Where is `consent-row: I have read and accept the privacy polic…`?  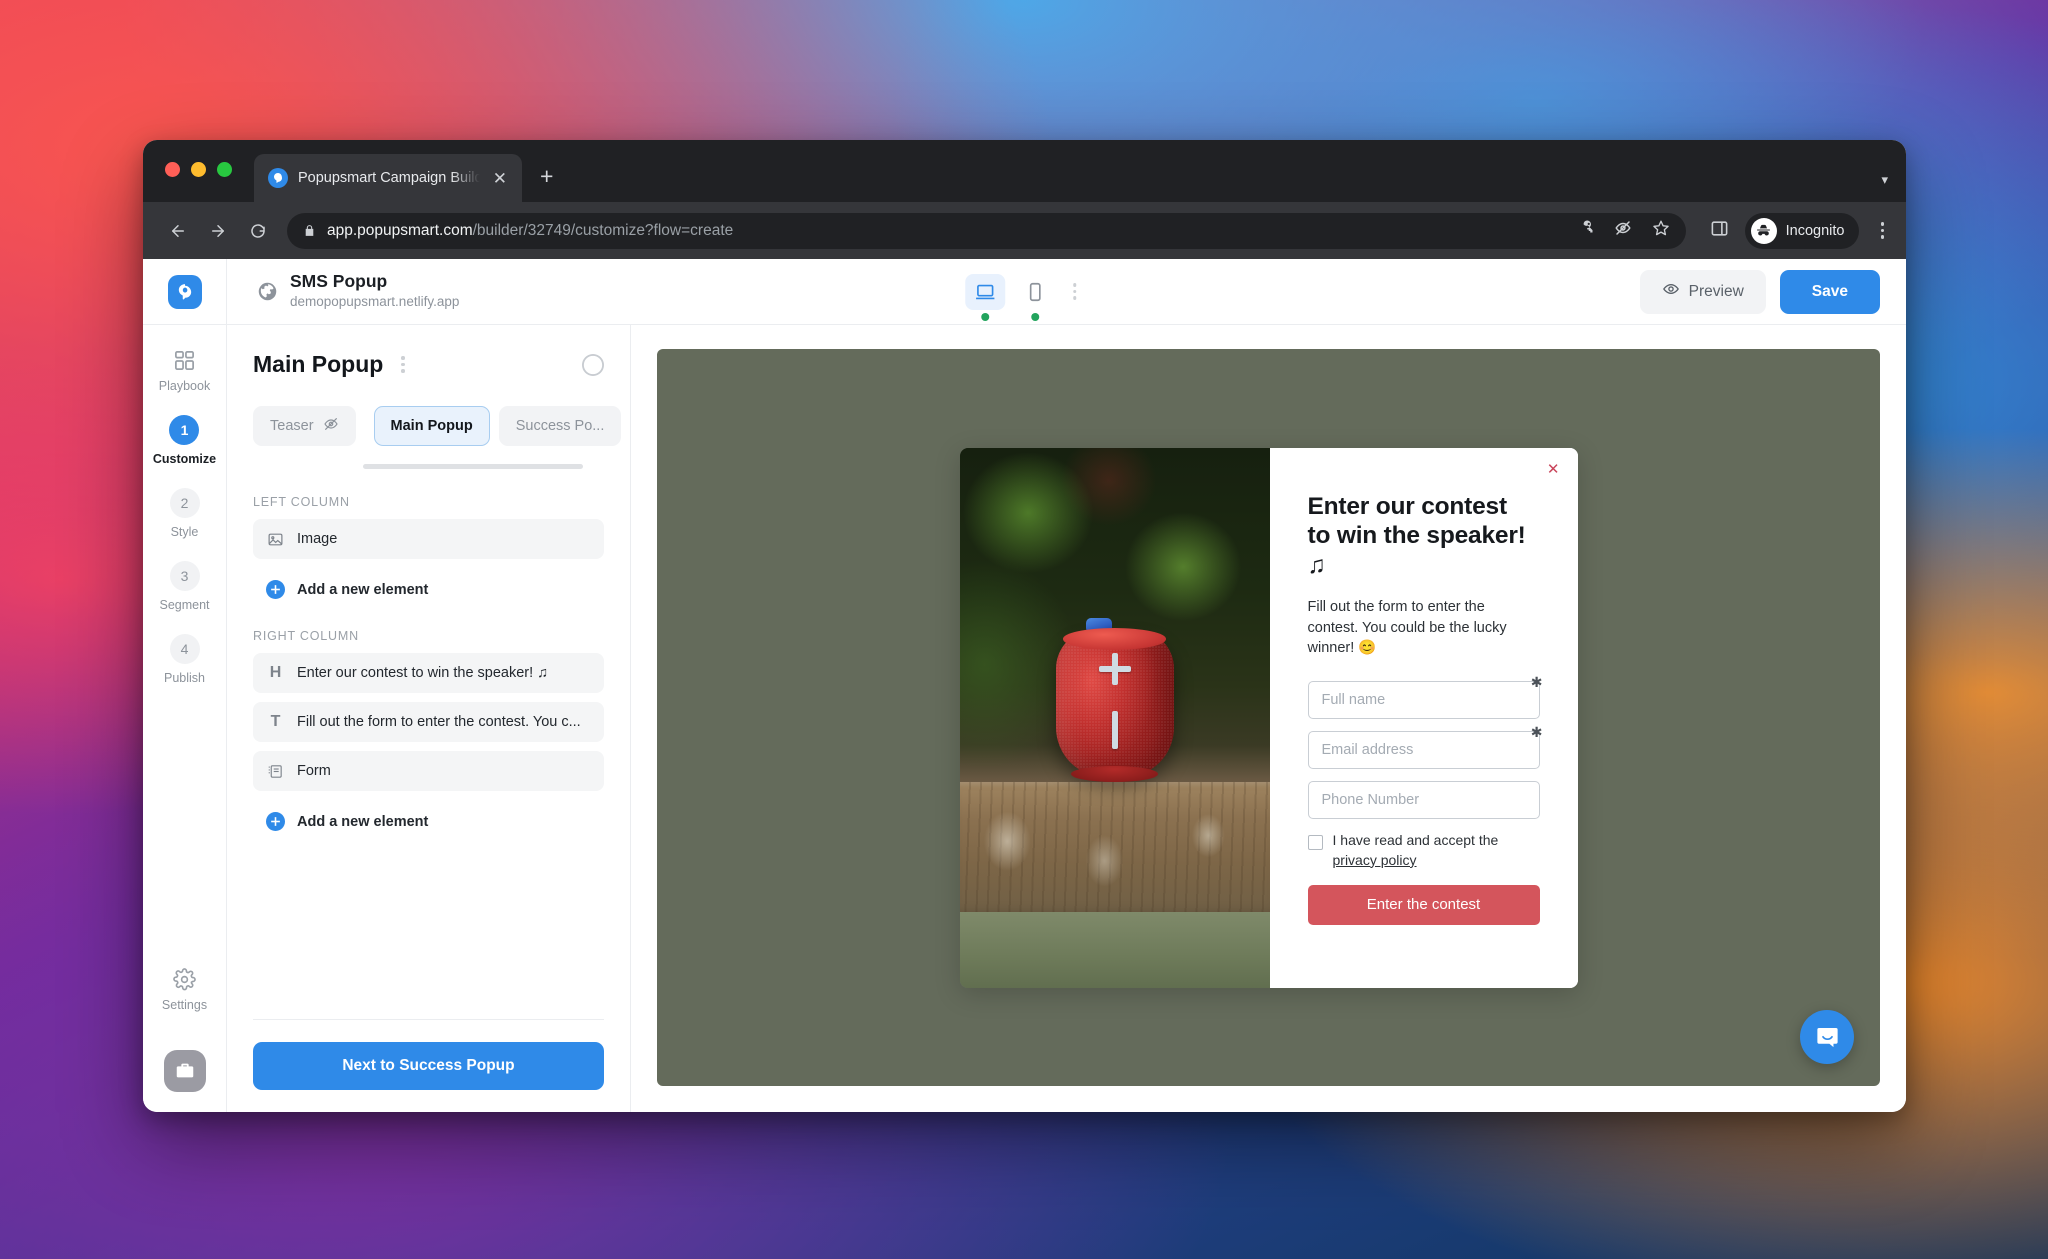
consent-row: I have read and accept the privacy polic… is located at coordinates (1423, 851).